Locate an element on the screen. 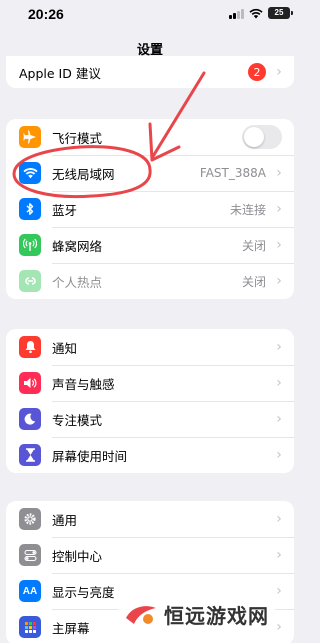 The image size is (320, 643). watermark: 恒远游戏网 is located at coordinates (196, 614).